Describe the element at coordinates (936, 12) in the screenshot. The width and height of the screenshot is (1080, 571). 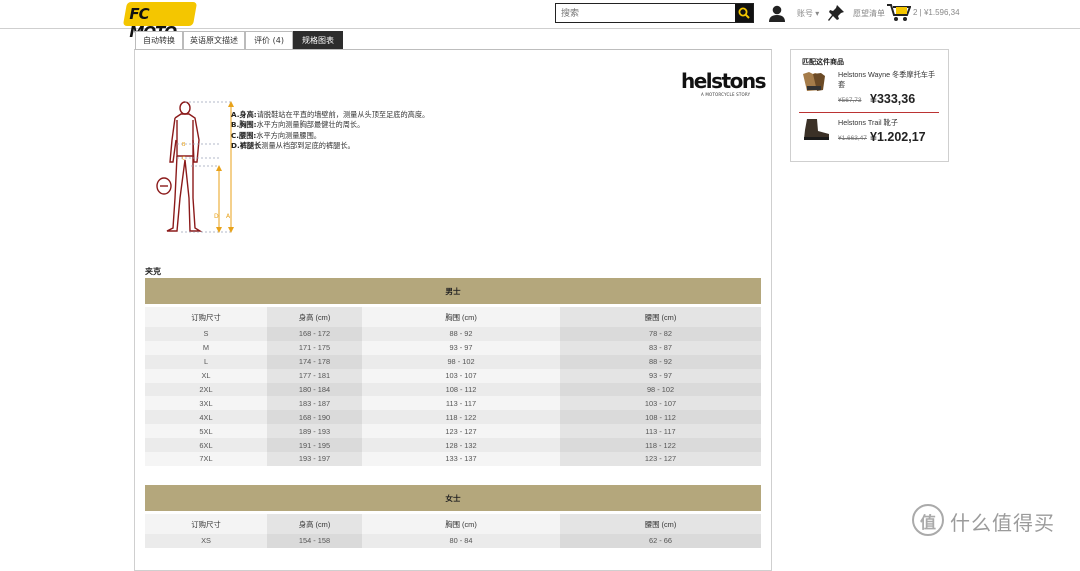
I see `cart-summary: 2 | ¥1.596,34` at that location.